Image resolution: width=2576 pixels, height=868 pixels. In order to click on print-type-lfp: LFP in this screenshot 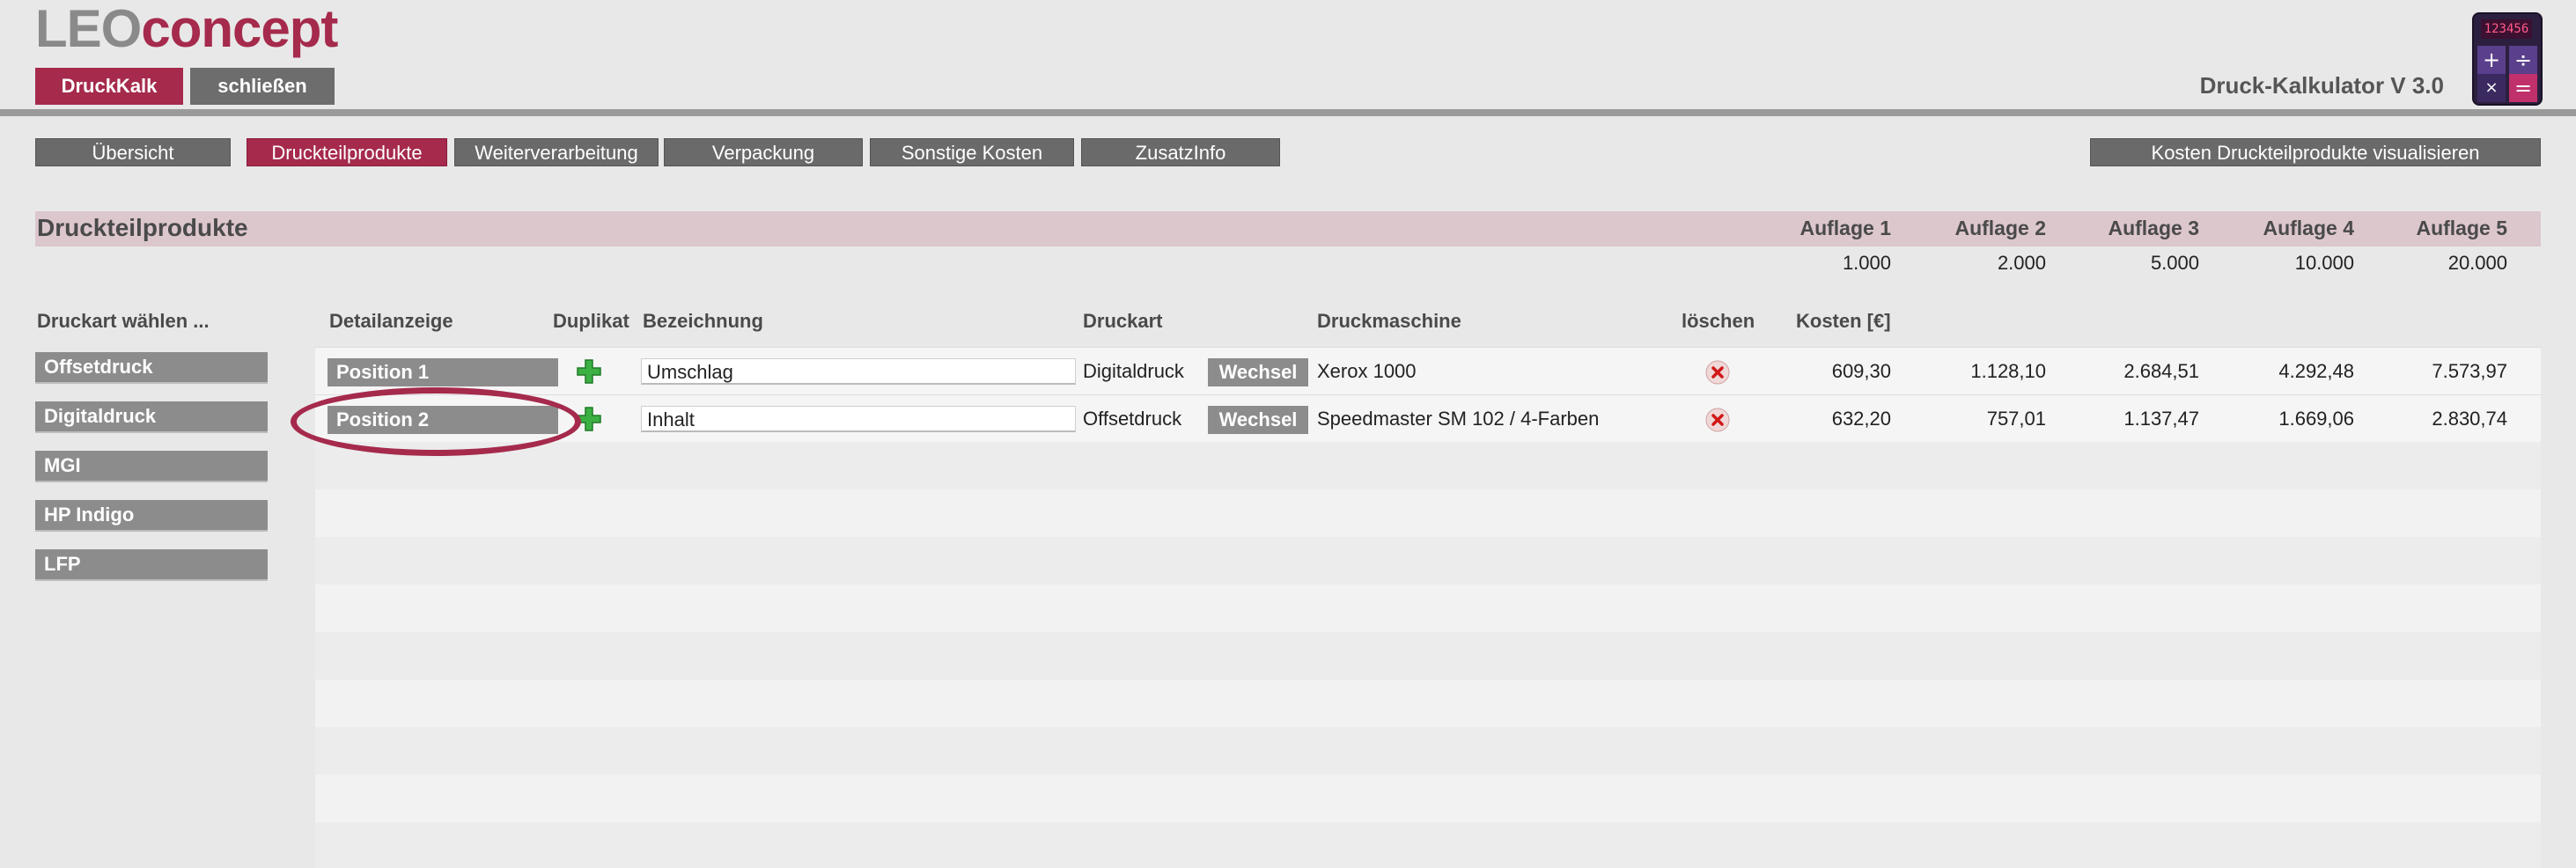, I will do `click(151, 565)`.